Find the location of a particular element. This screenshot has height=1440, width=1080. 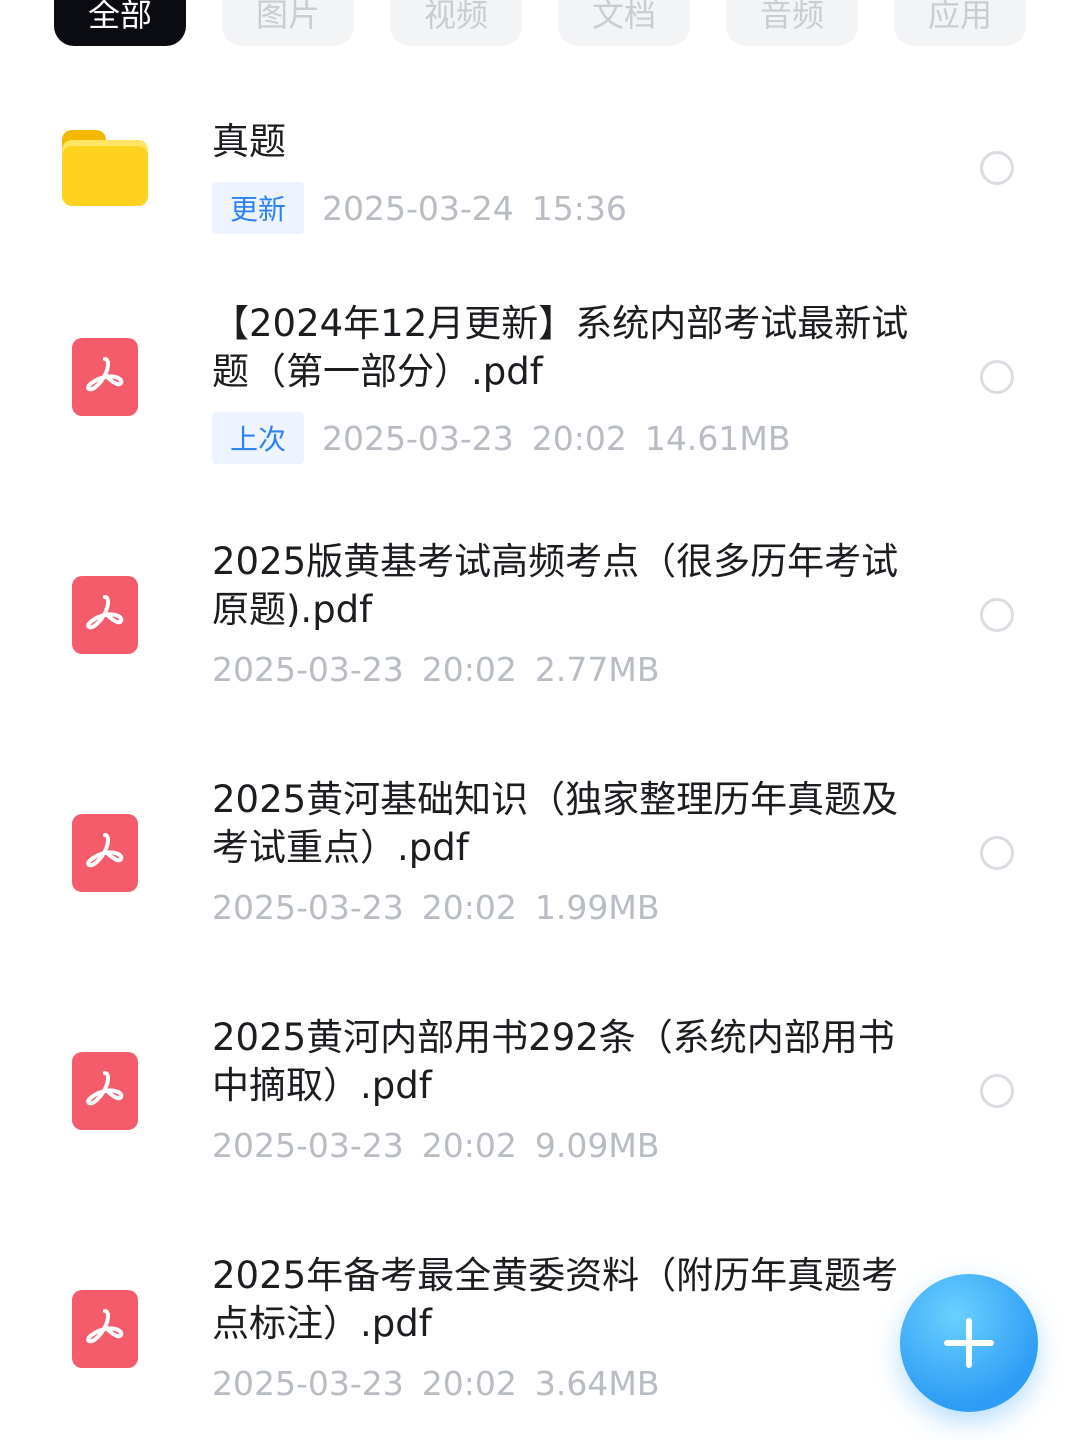

item-meta: 2025-03-23 20:02 2.77MB is located at coordinates (562, 669).